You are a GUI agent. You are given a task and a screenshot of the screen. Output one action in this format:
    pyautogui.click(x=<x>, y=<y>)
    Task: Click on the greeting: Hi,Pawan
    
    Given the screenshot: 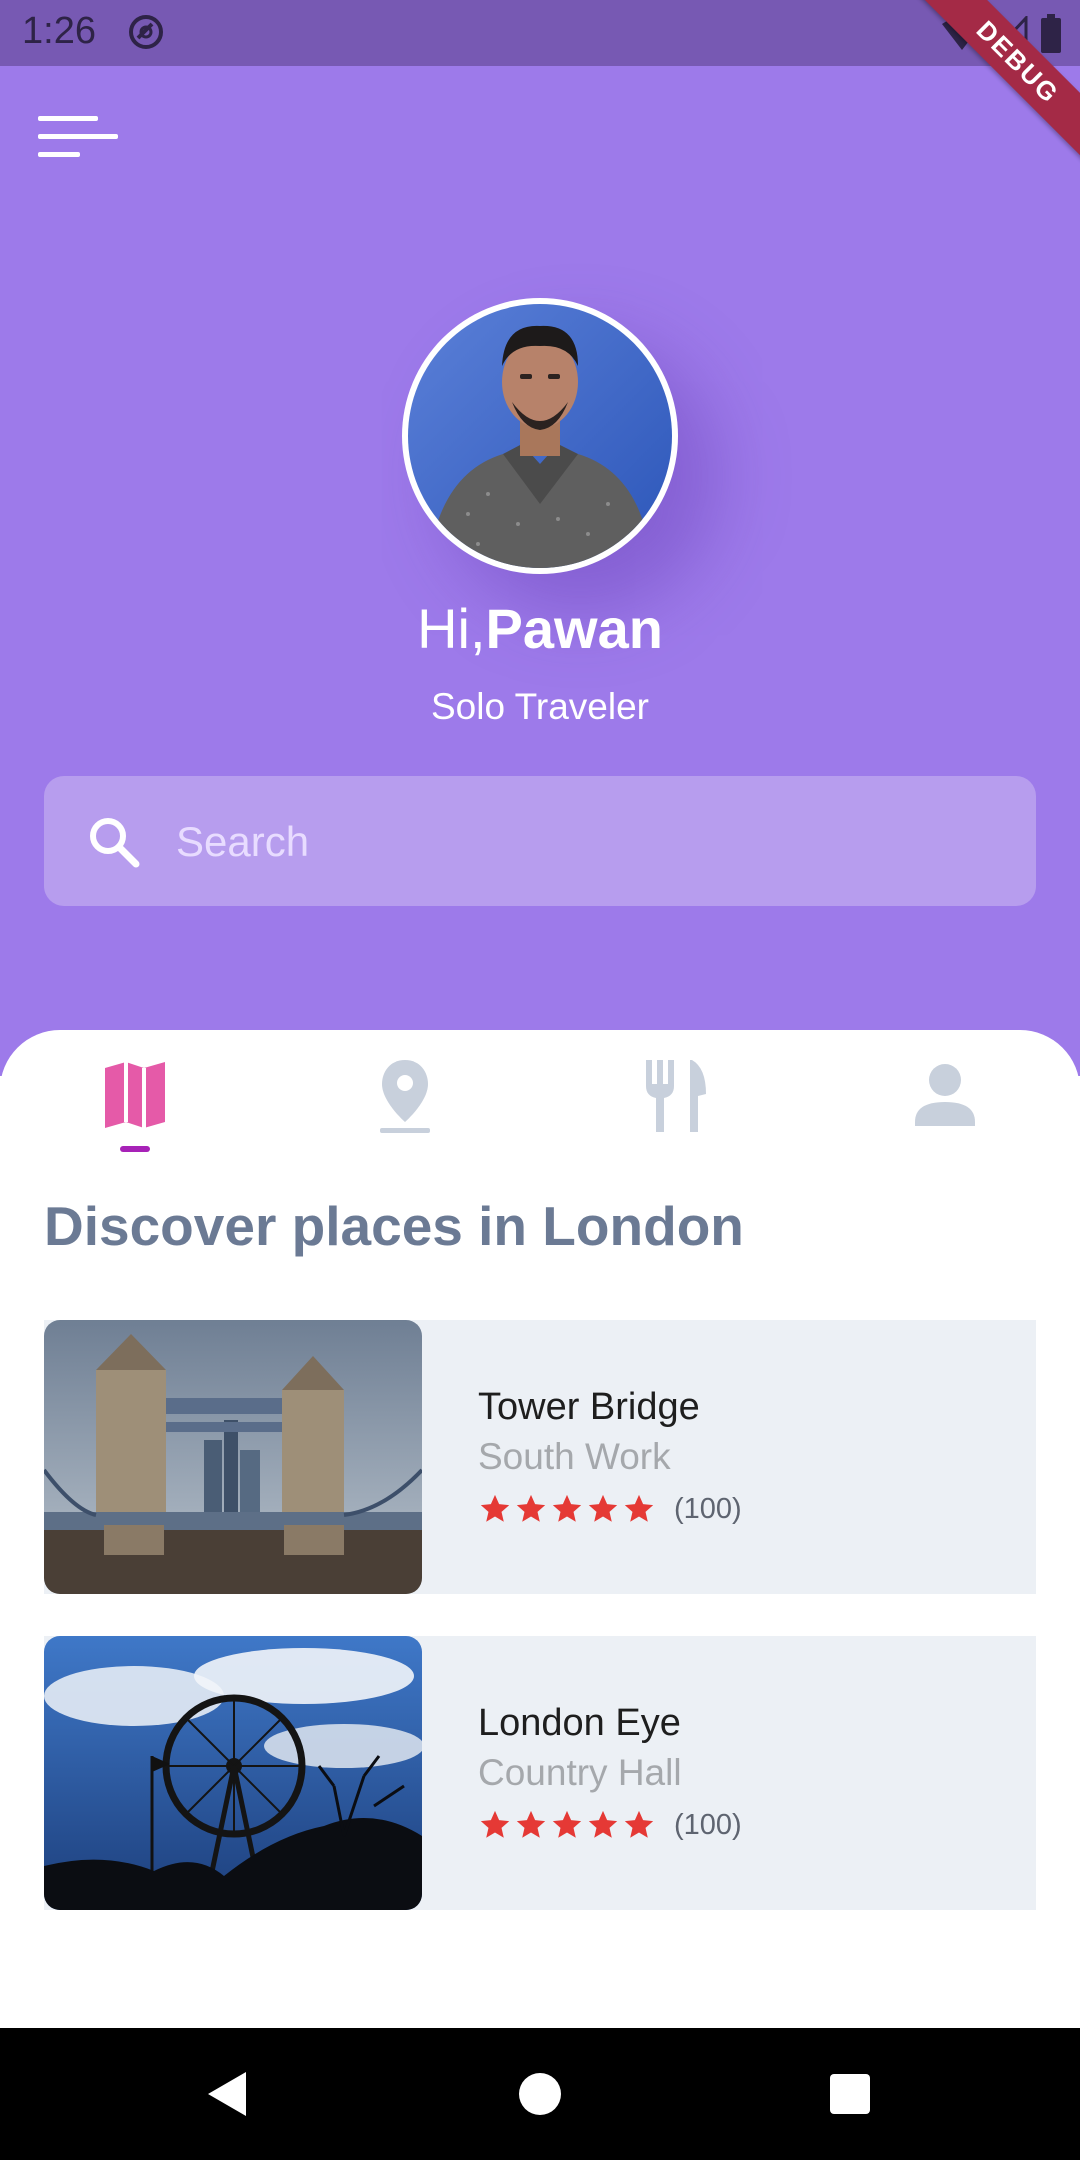 What is the action you would take?
    pyautogui.click(x=540, y=628)
    